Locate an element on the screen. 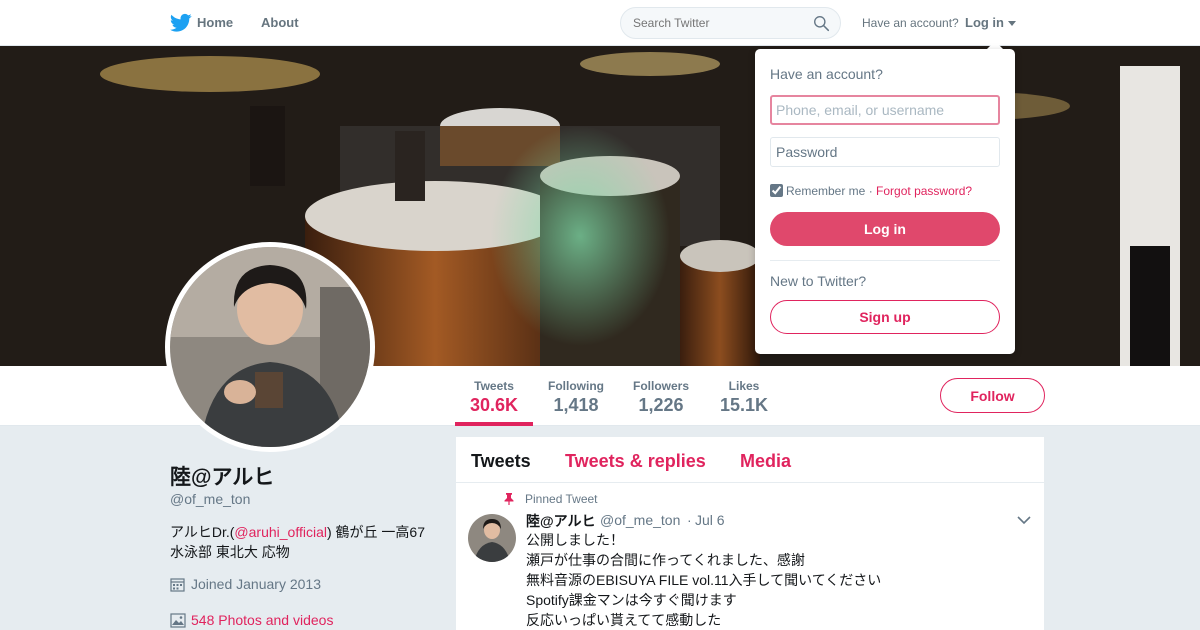 The width and height of the screenshot is (1200, 630). twitter-bird-icon is located at coordinates (181, 23).